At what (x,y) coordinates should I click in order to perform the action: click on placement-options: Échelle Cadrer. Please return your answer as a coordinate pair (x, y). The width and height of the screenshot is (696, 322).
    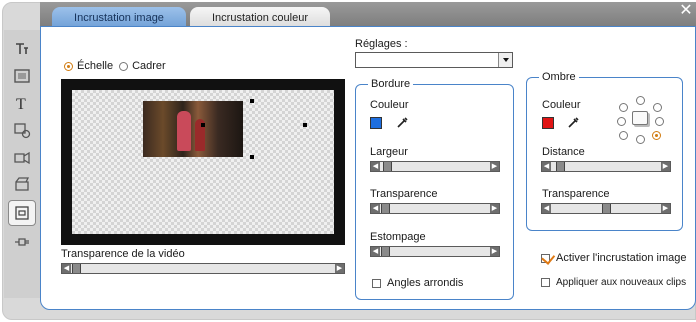
    Looking at the image, I should click on (115, 66).